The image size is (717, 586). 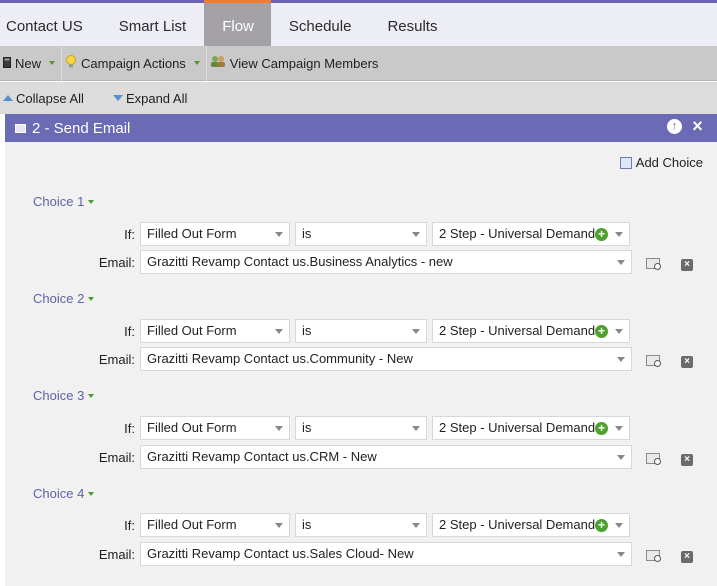 I want to click on tab-flow: Flow, so click(x=237, y=23).